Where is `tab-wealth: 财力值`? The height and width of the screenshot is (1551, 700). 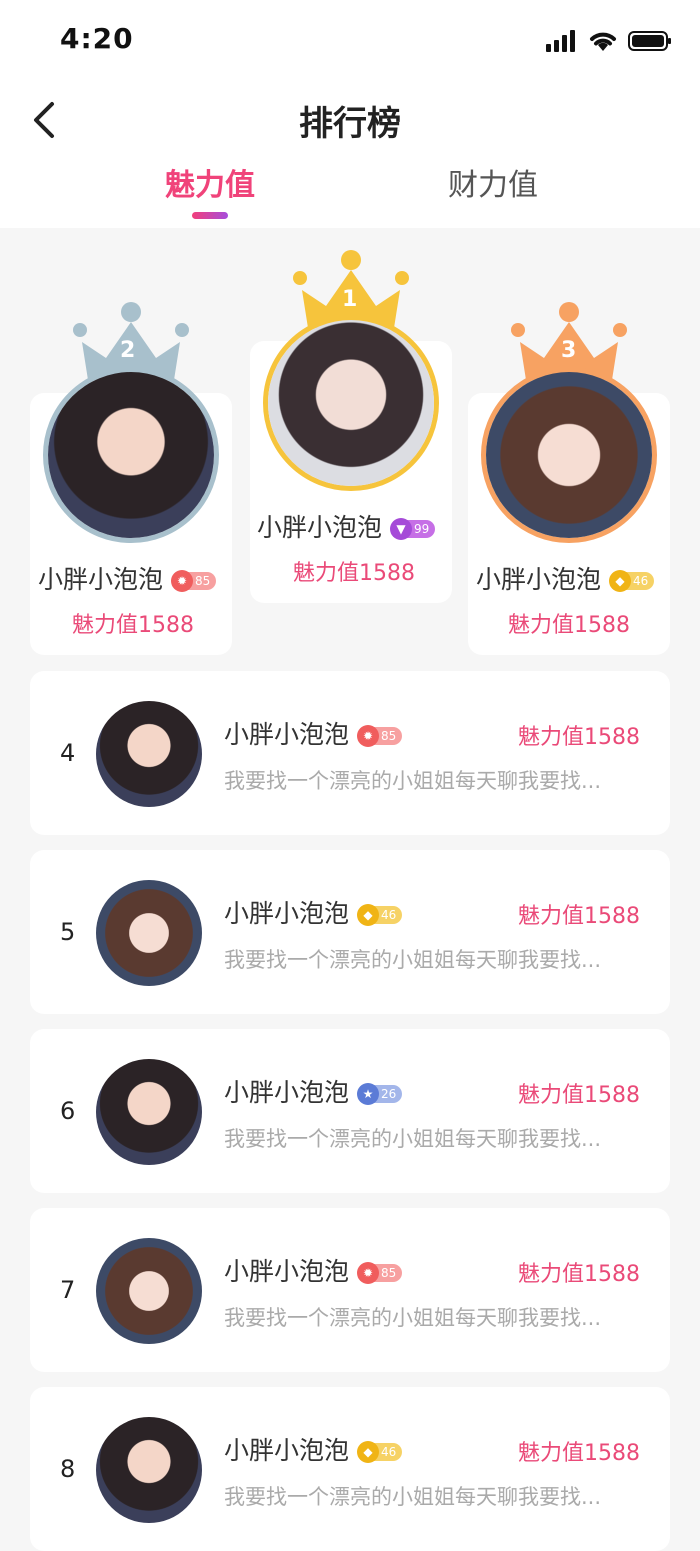 tab-wealth: 财力值 is located at coordinates (493, 182).